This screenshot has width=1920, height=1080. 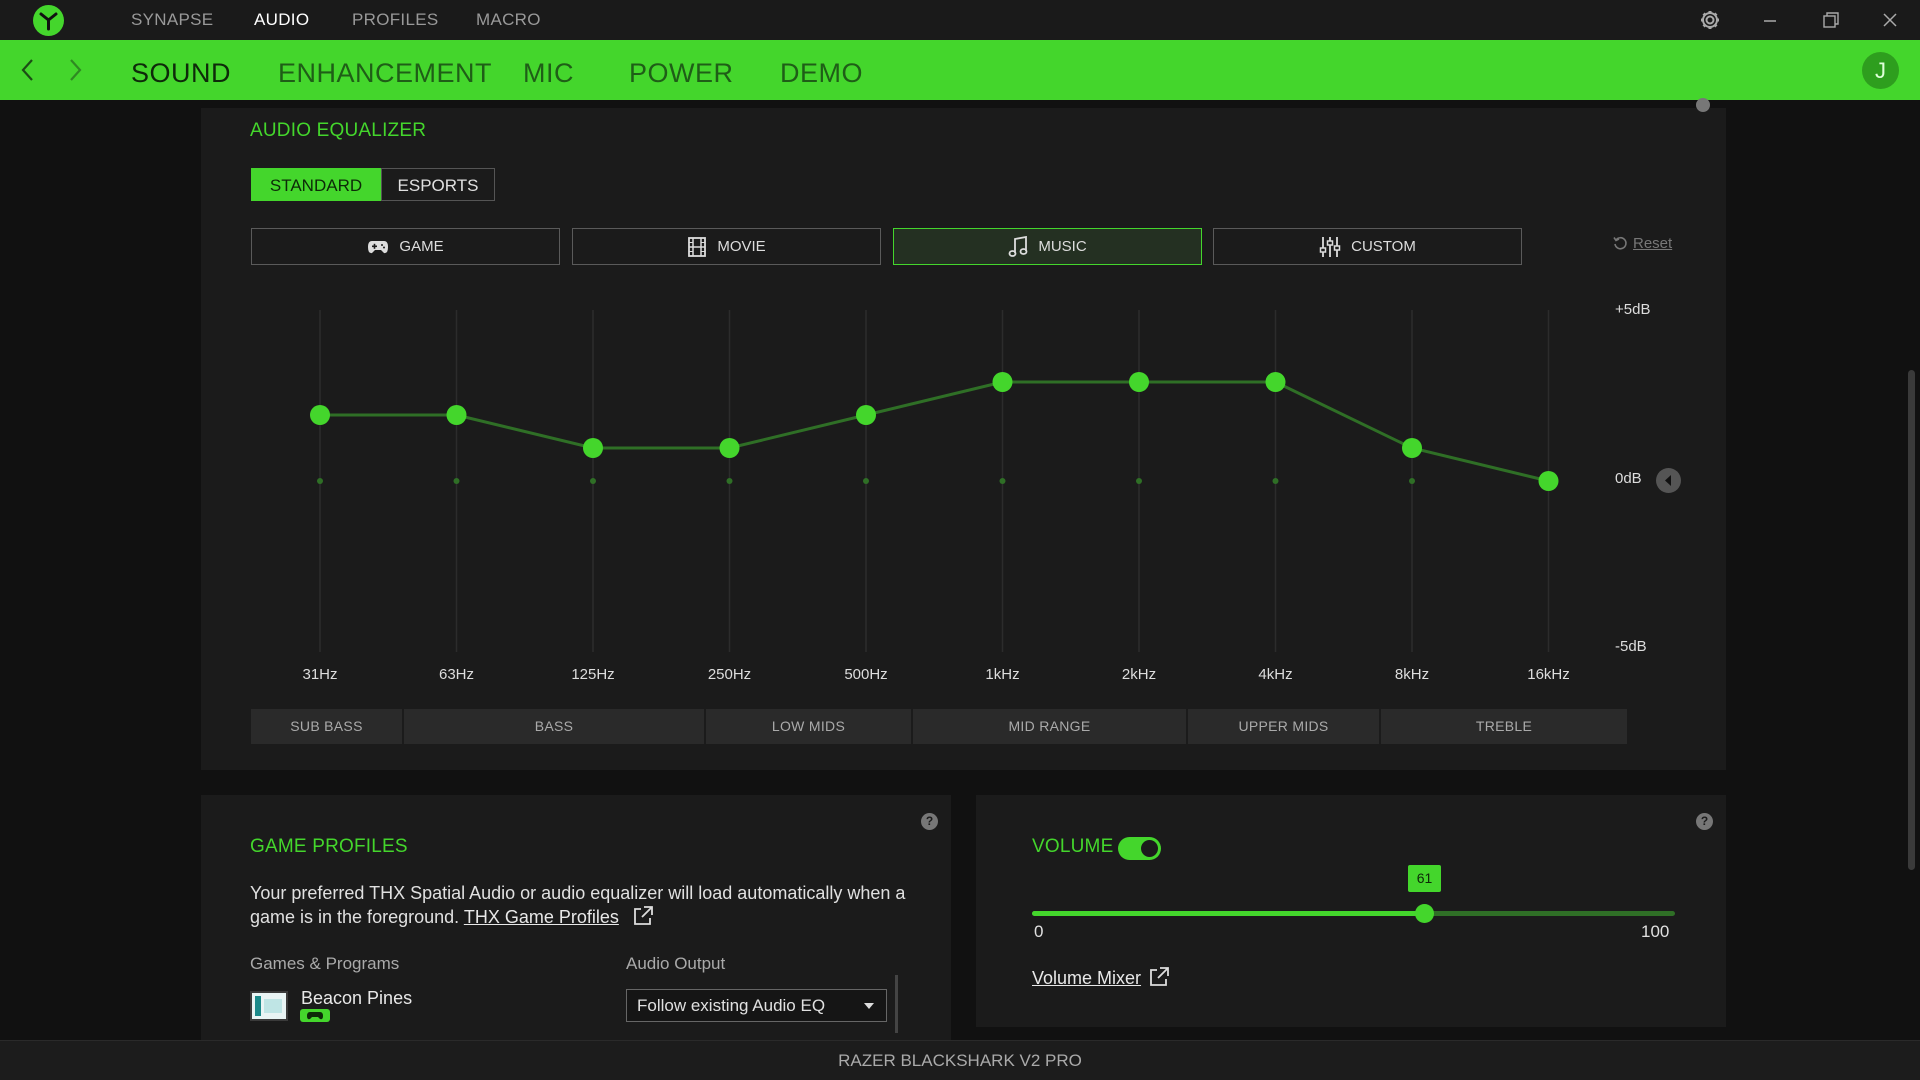 I want to click on volume-mixer-link: Volume Mixer, so click(x=1086, y=978).